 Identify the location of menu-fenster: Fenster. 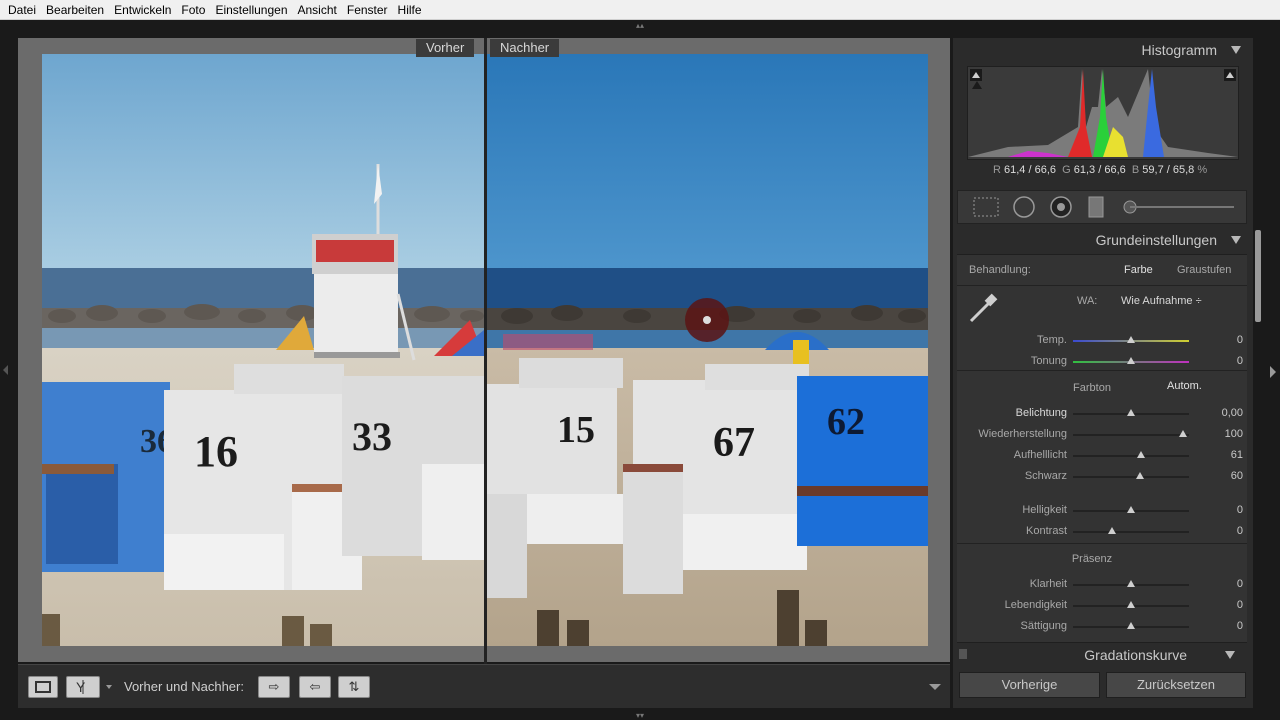
(367, 10).